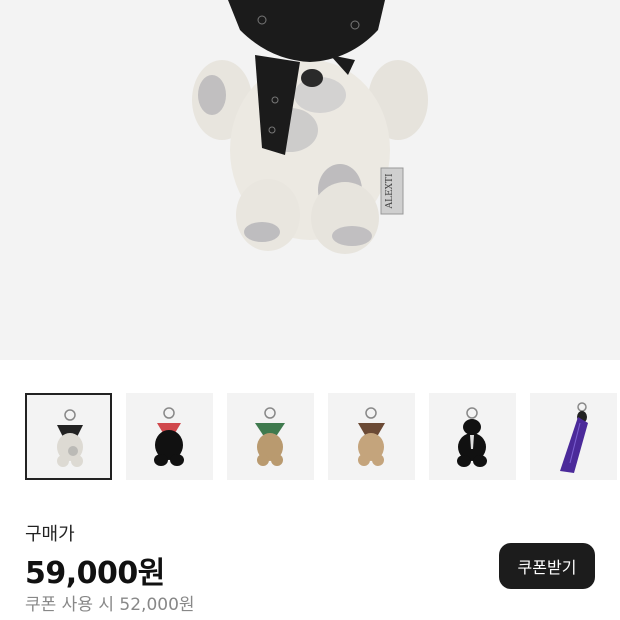 This screenshot has width=620, height=620. I want to click on bear-red-bandana-icon, so click(169, 436).